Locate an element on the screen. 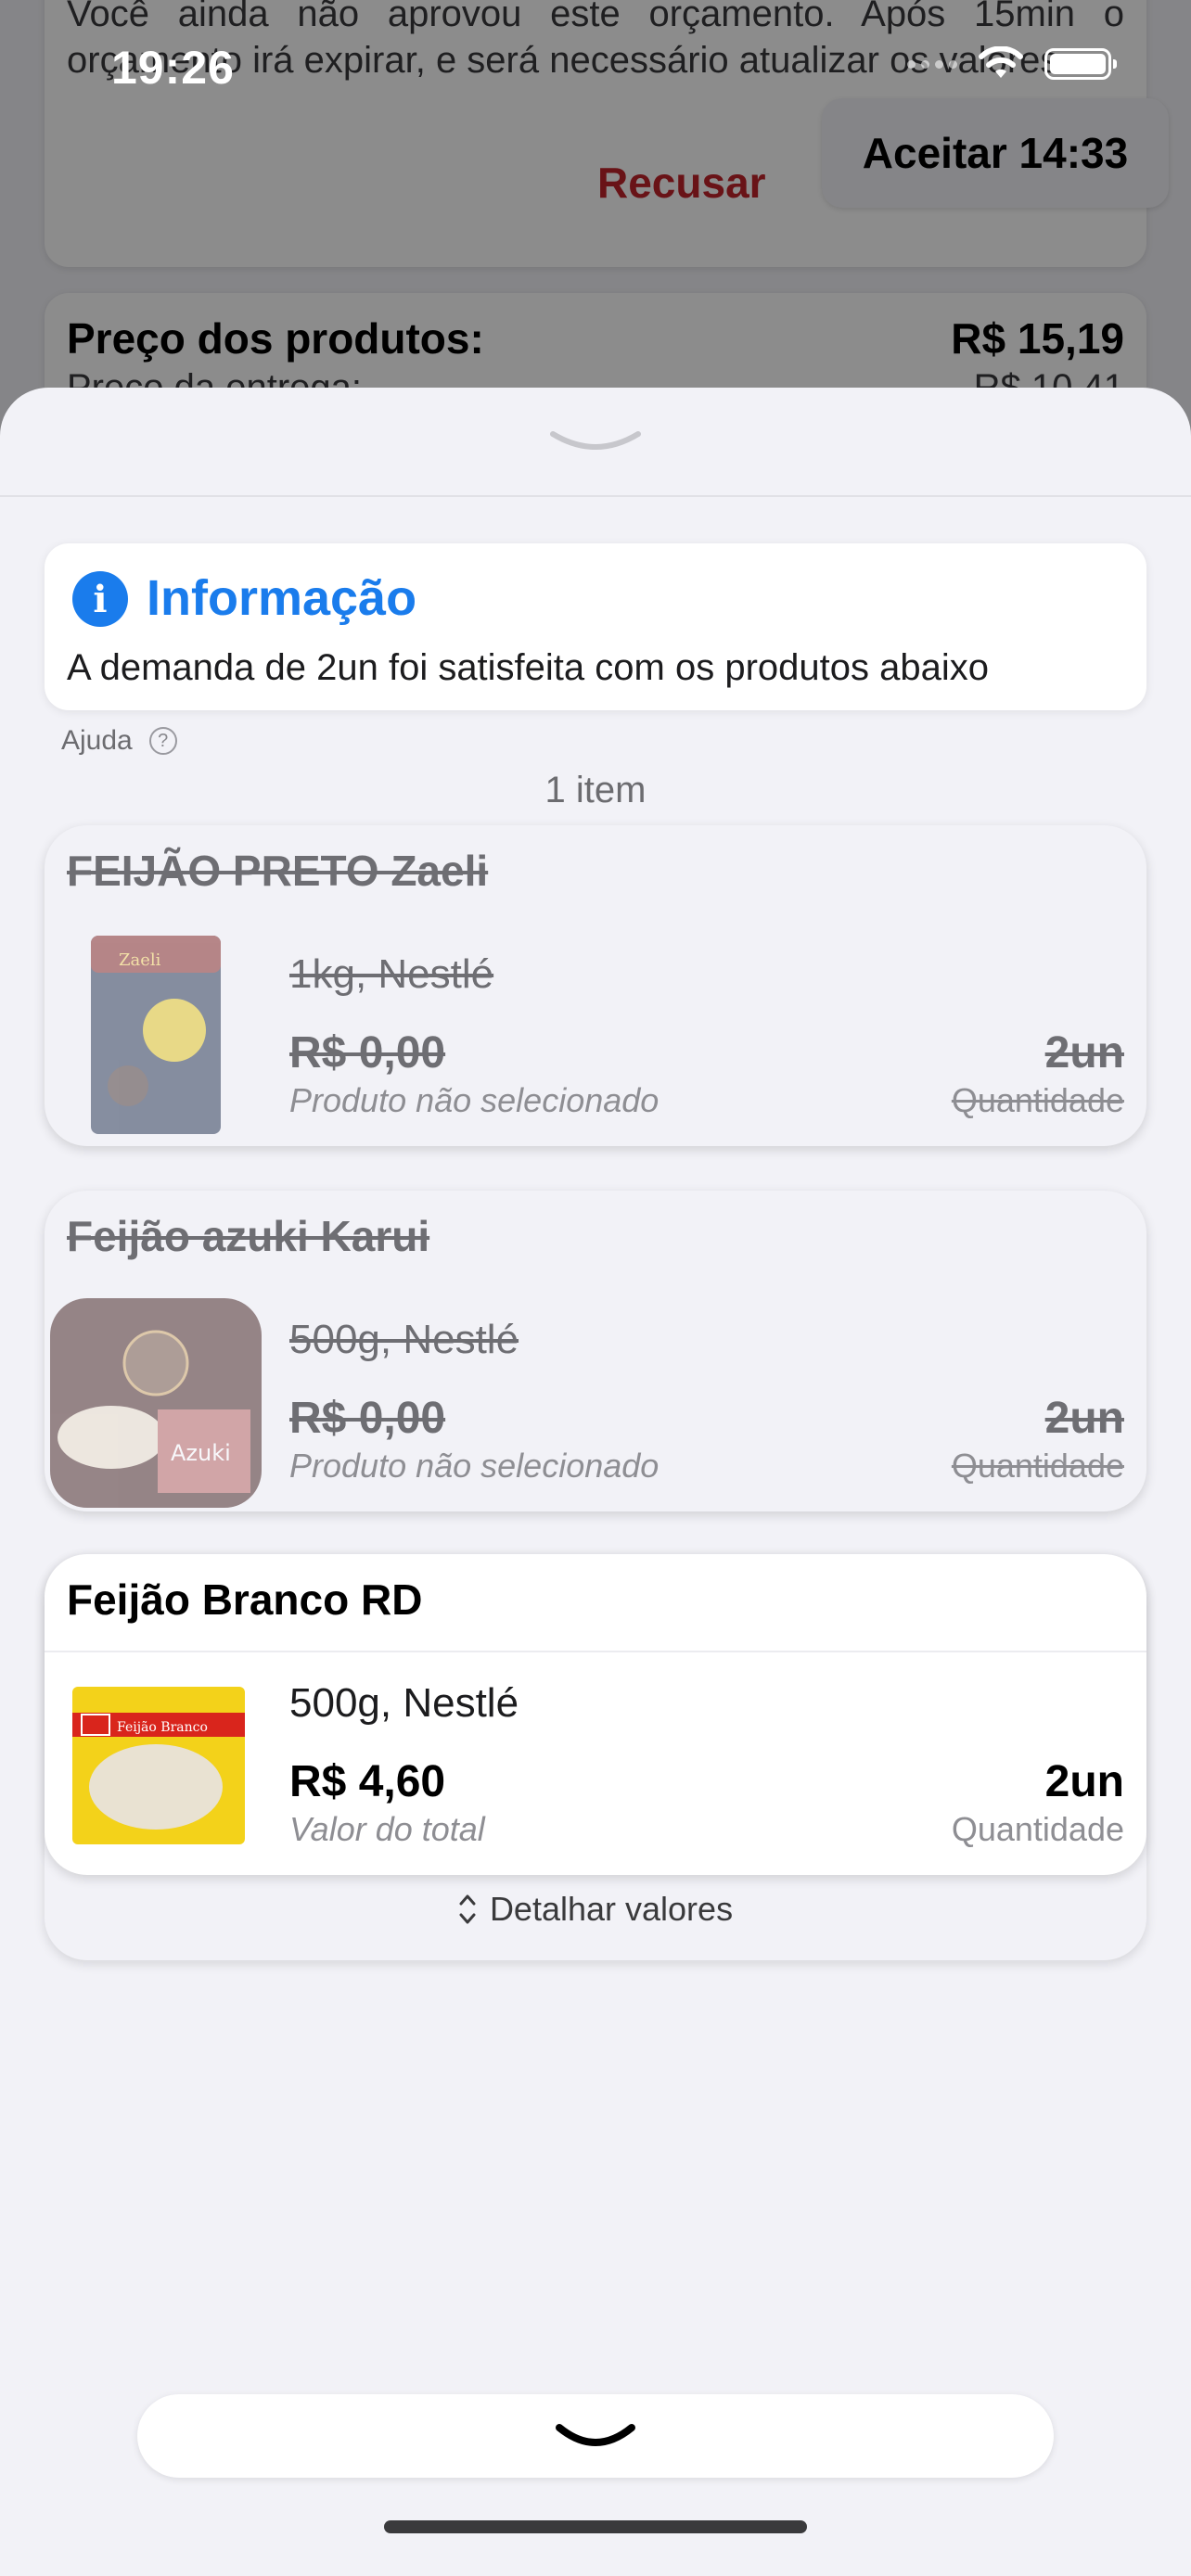  detail-values-label: Detalhar valores is located at coordinates (611, 1909).